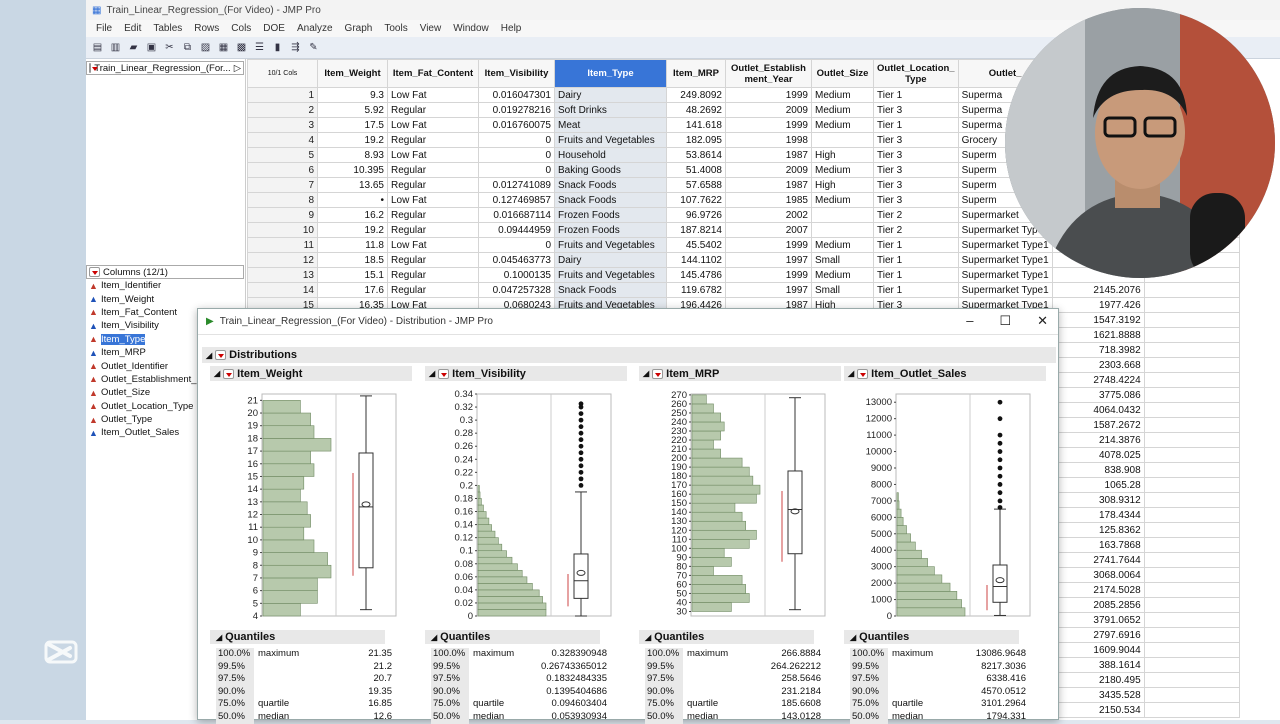 The height and width of the screenshot is (724, 1280). What do you see at coordinates (696, 125) in the screenshot?
I see `table-cell: 141.618` at bounding box center [696, 125].